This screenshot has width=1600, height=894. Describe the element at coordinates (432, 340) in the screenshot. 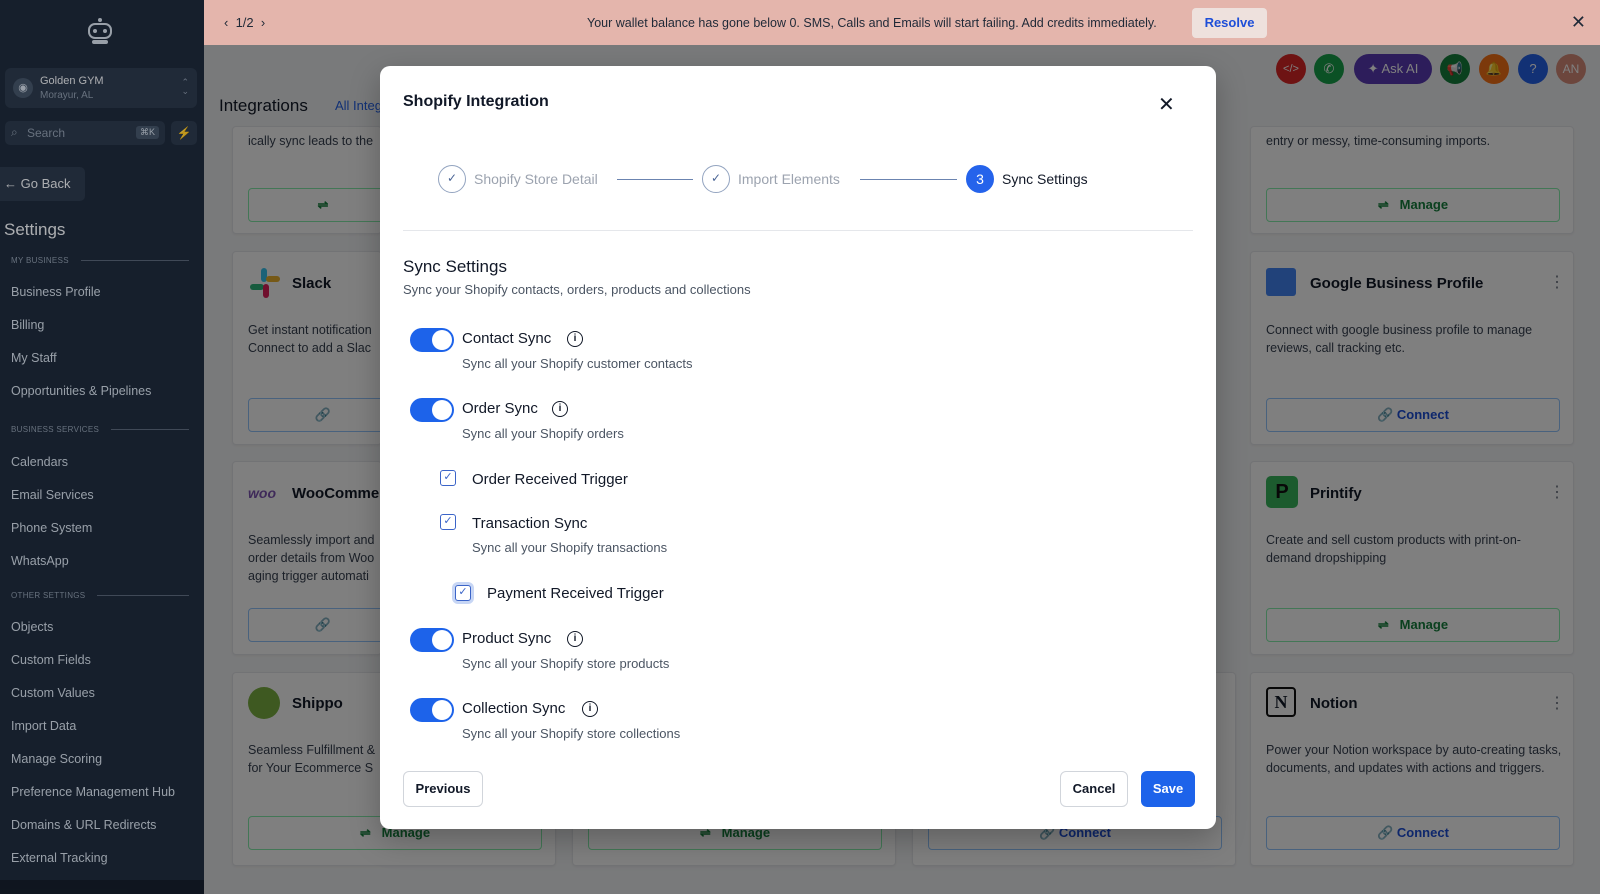

I see `contact-sync-toggle` at that location.